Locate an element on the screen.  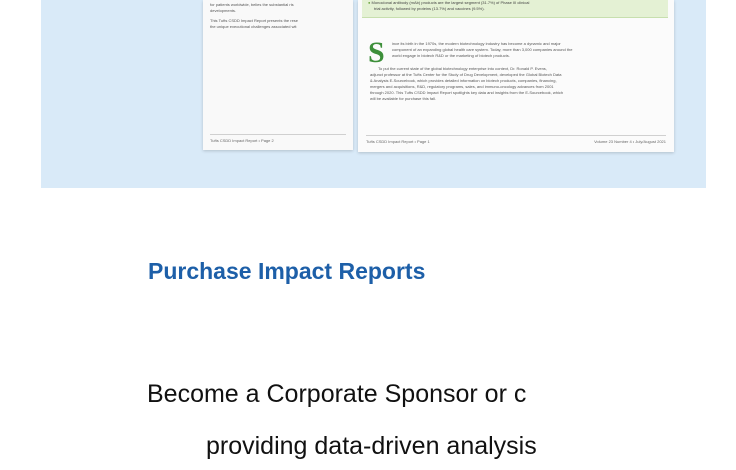
page-footer-left: Tufts CSDD Impact Report • Page 1 is located at coordinates (398, 141).